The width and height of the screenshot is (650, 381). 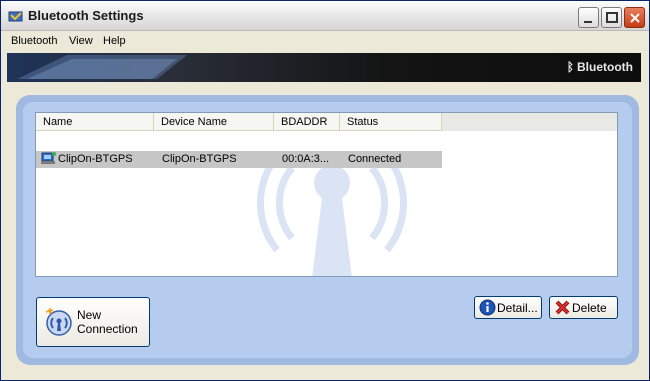 I want to click on minimize-icon, so click(x=588, y=22).